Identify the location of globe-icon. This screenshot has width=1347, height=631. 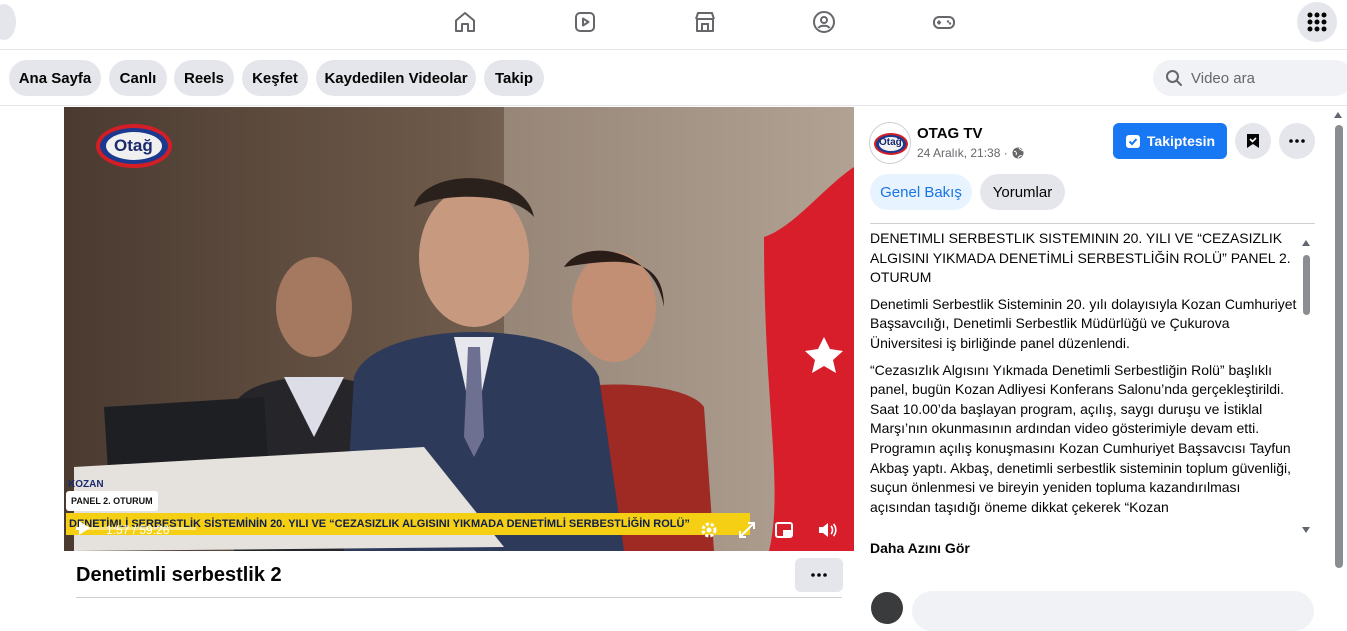
(1018, 153).